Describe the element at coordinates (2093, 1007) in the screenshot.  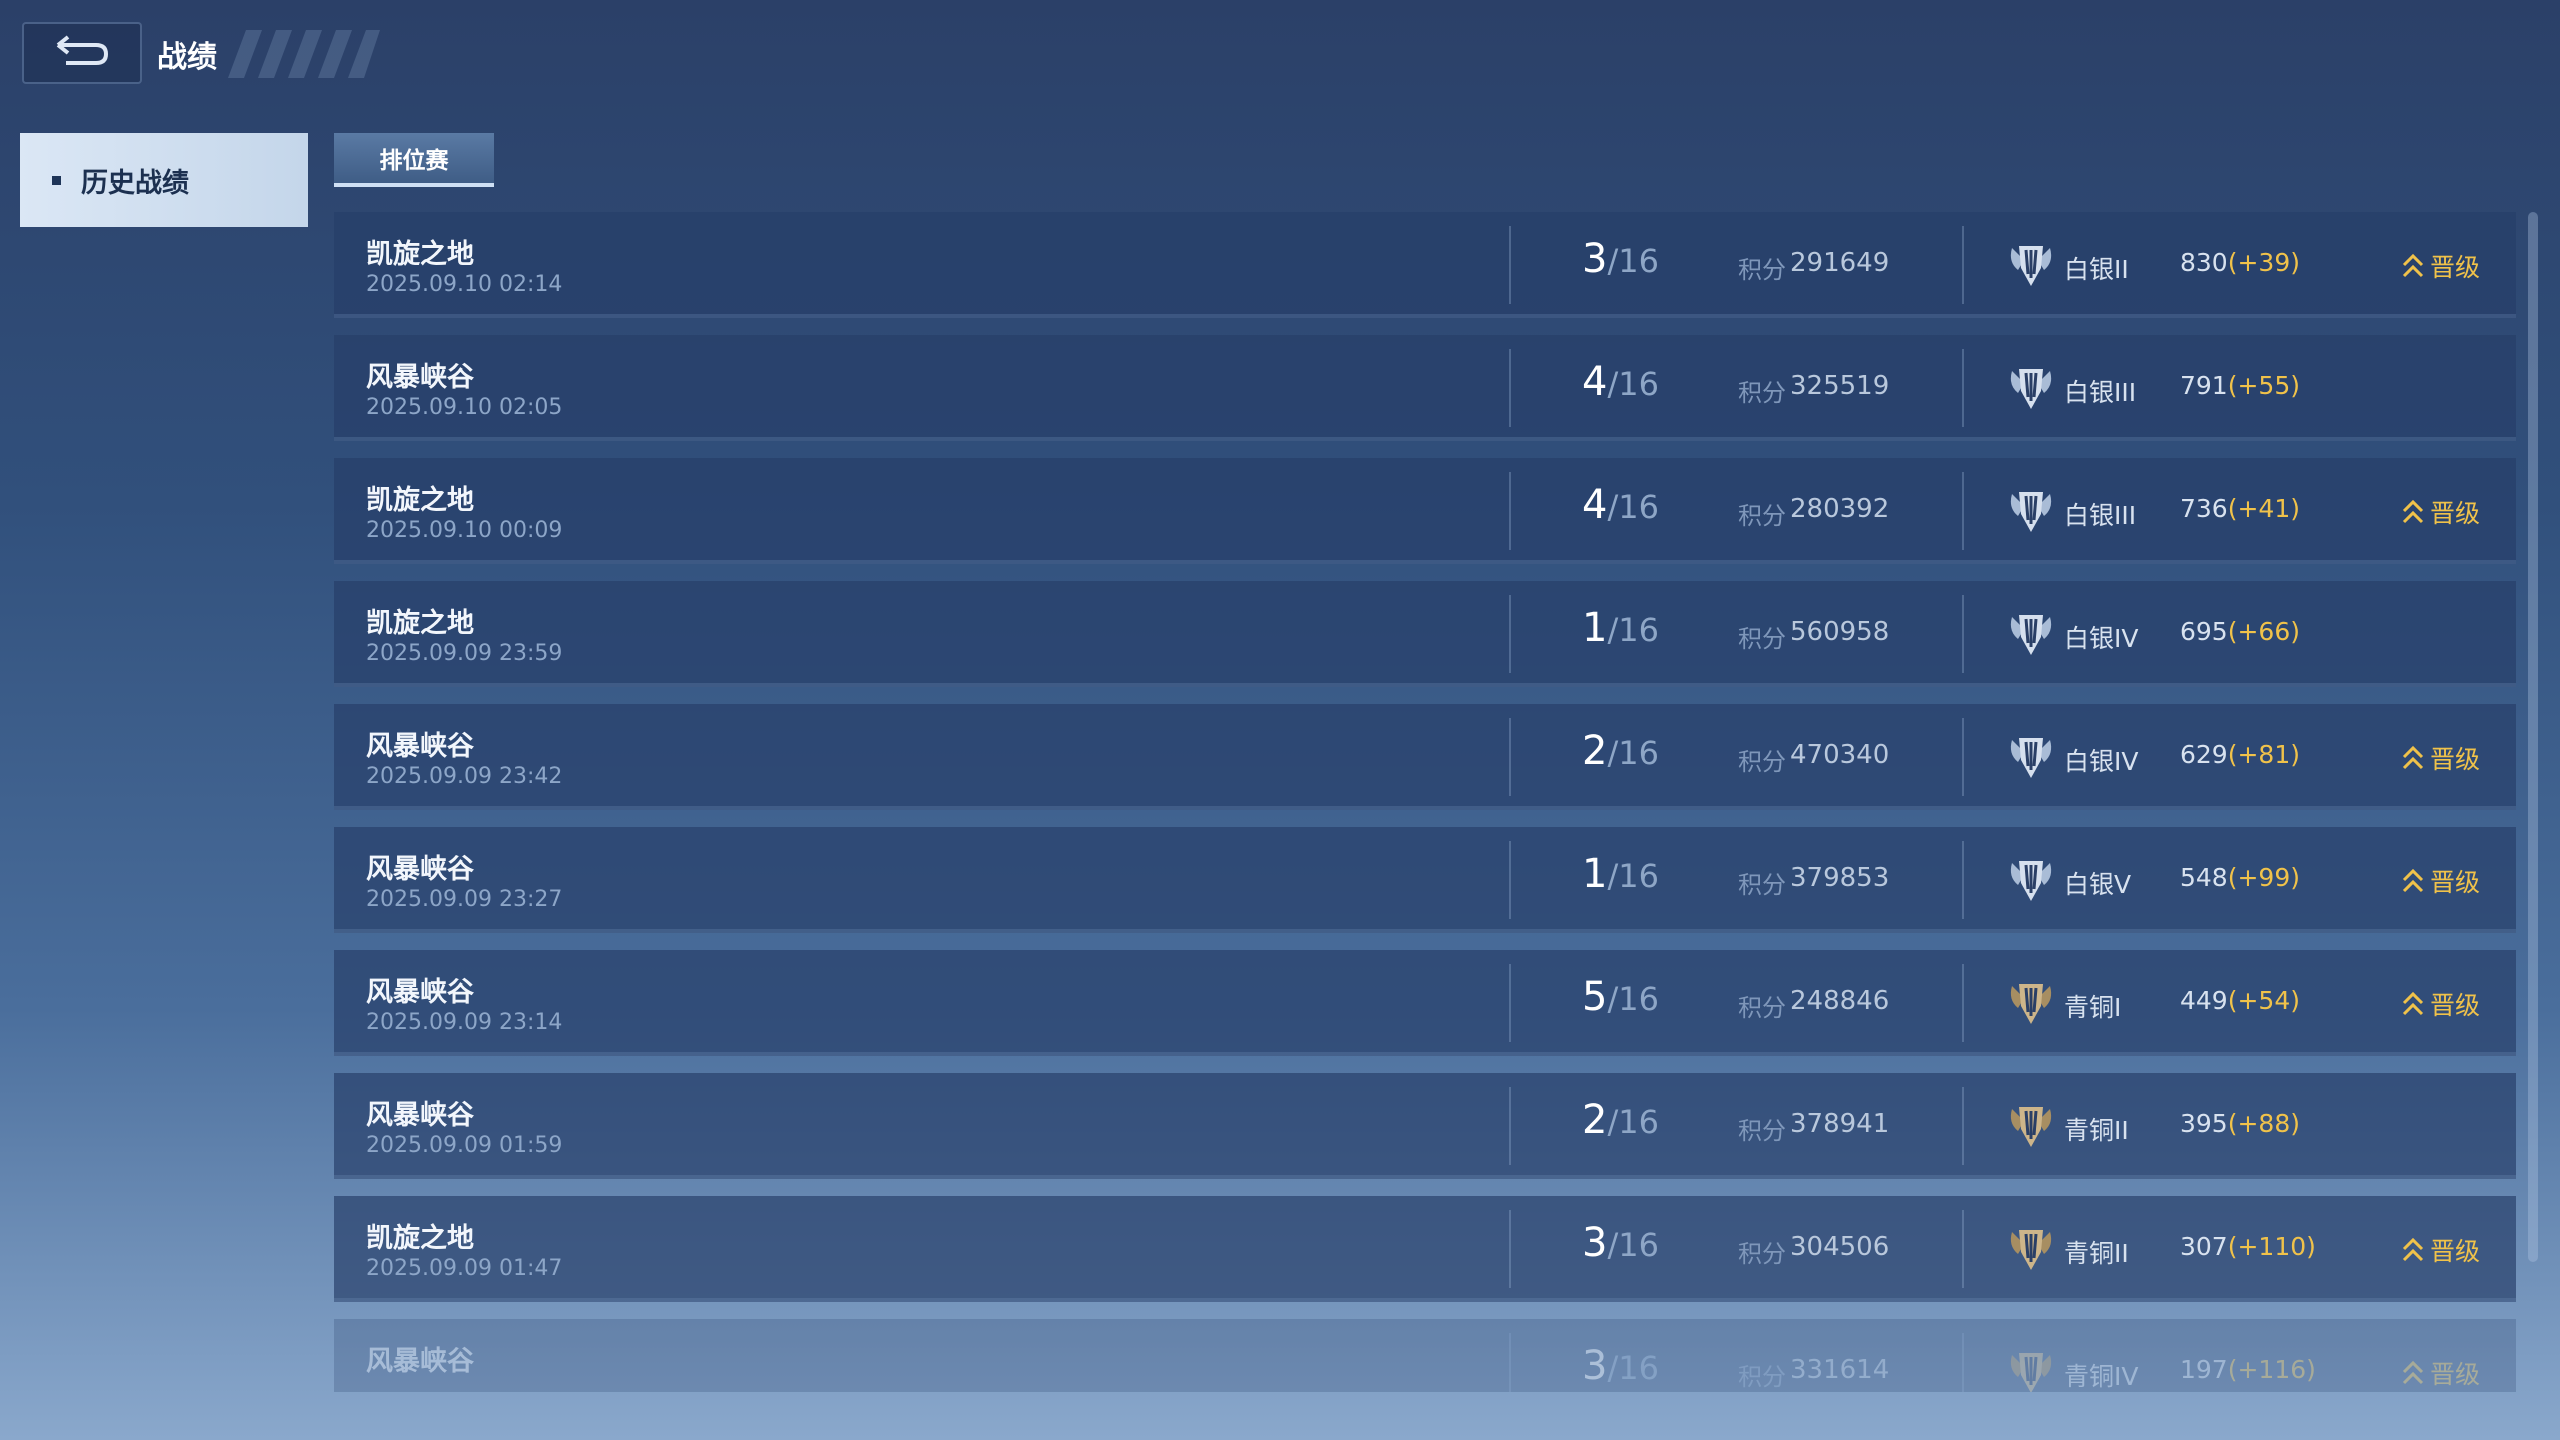
I see `tier-name: 青铜I` at that location.